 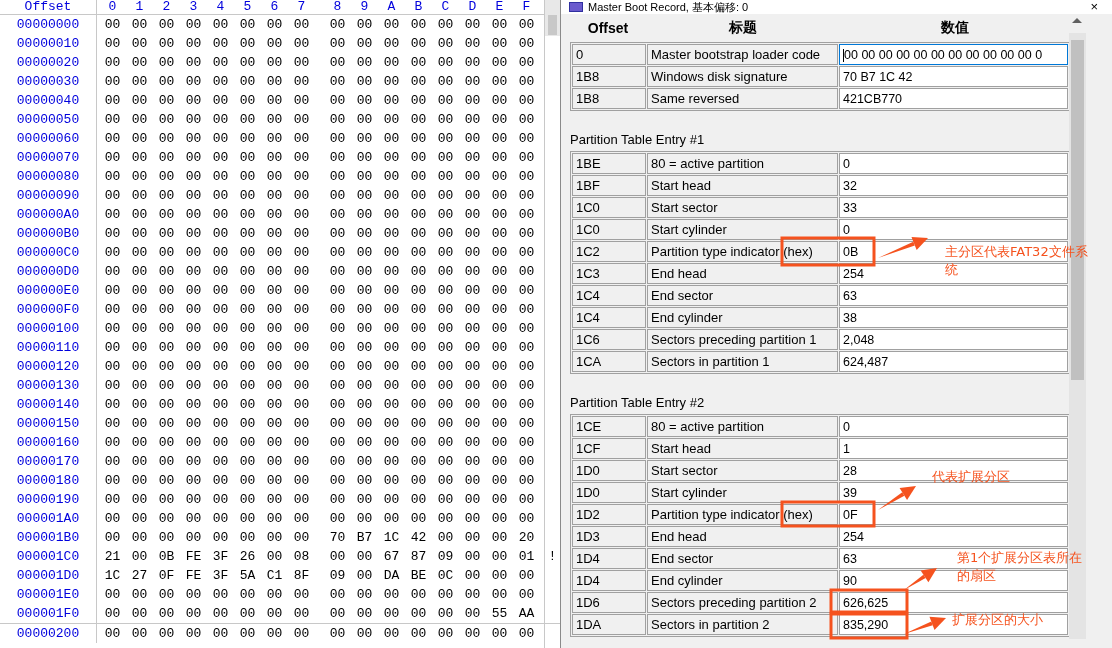 What do you see at coordinates (247, 7) in the screenshot?
I see `column-header: 5` at bounding box center [247, 7].